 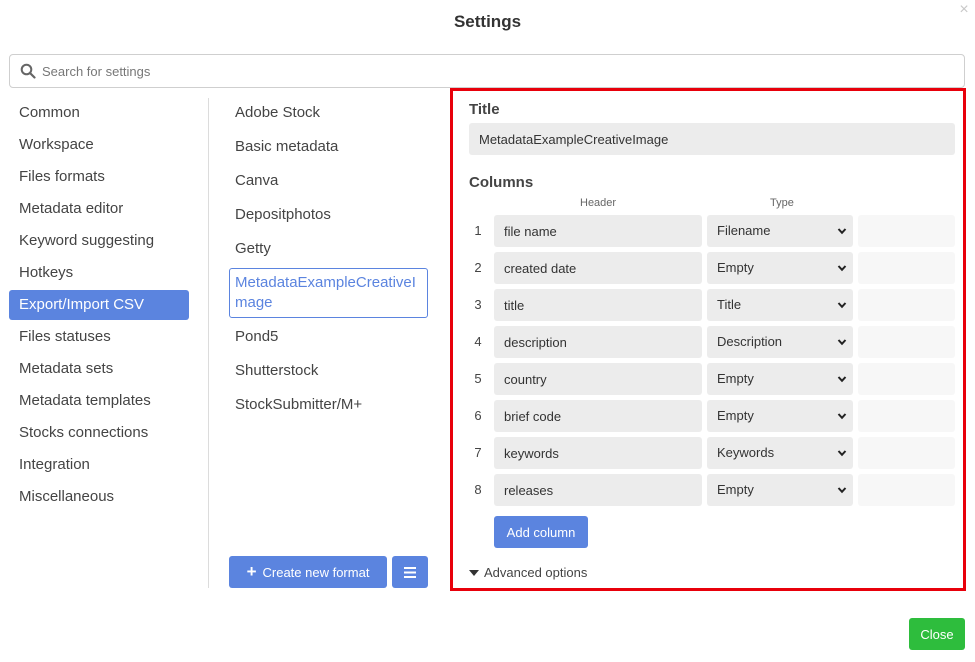 What do you see at coordinates (99, 177) in the screenshot?
I see `nav-item-files-formats: Files formats` at bounding box center [99, 177].